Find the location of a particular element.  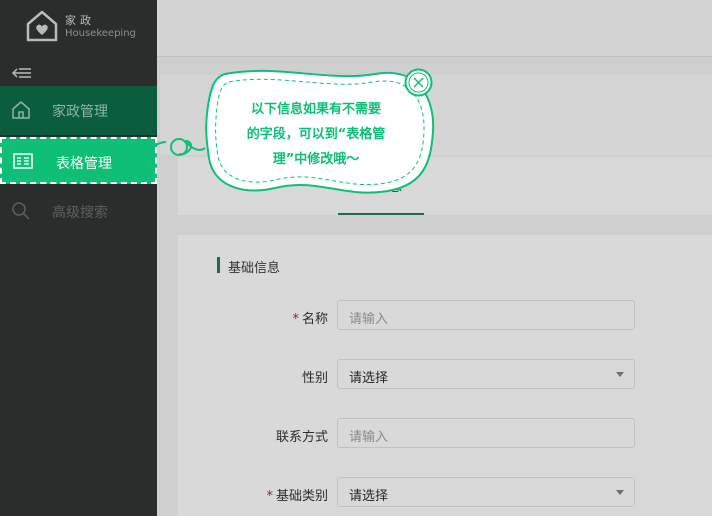

brand-logo: 家政 Housekeeping is located at coordinates (81, 27).